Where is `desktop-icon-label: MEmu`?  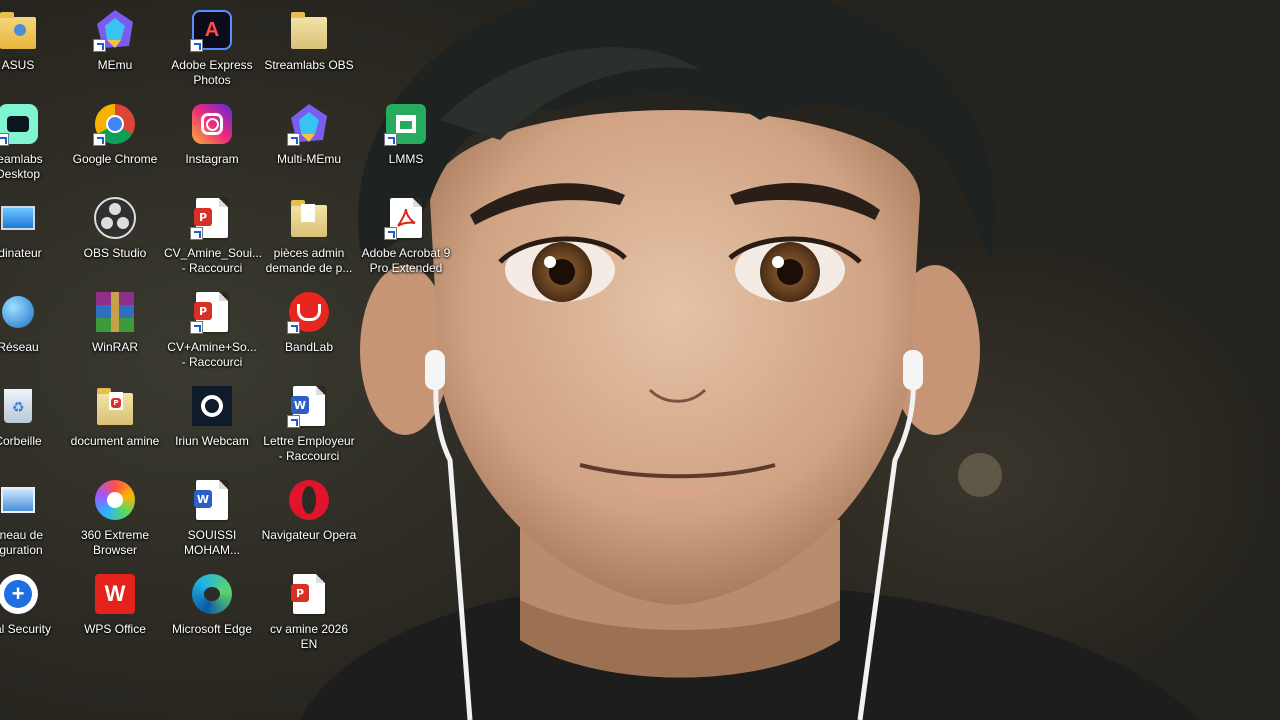 desktop-icon-label: MEmu is located at coordinates (115, 65).